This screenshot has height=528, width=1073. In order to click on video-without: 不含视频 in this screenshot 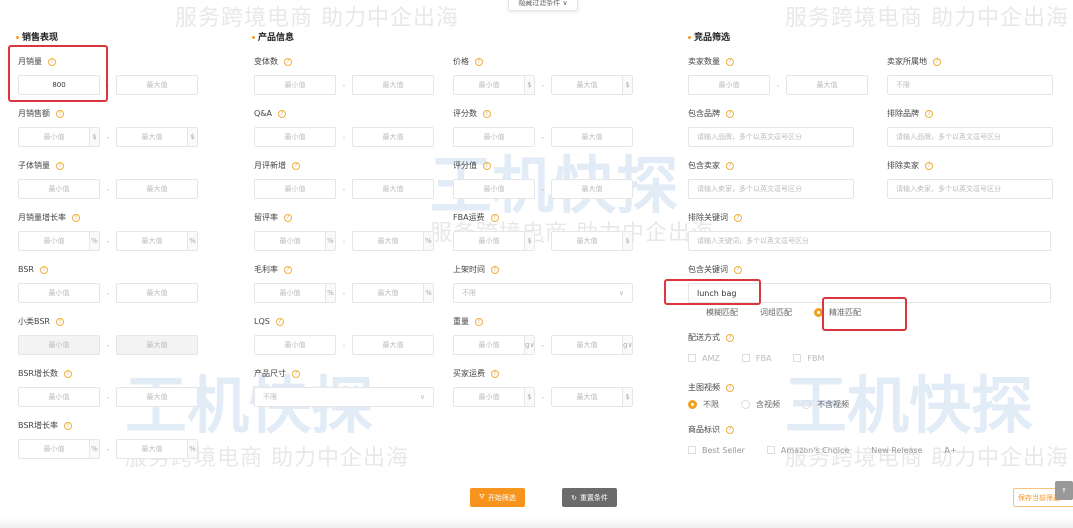, I will do `click(825, 404)`.